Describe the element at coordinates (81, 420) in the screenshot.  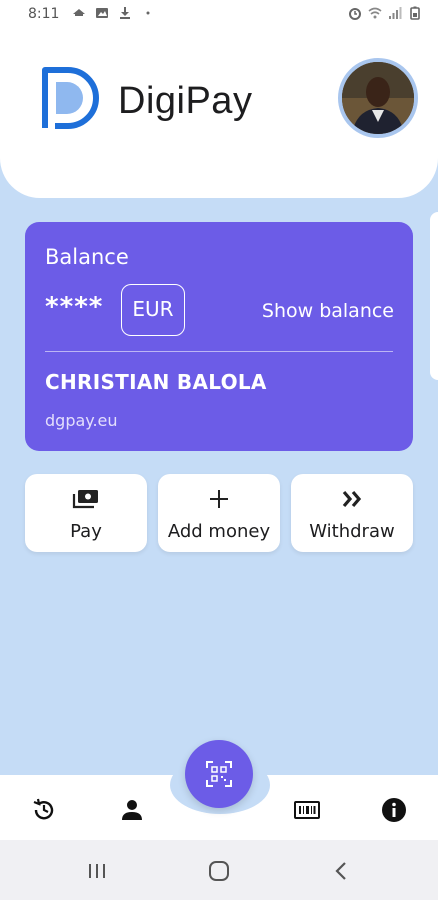
I see `card-domain: dgpay.eu` at that location.